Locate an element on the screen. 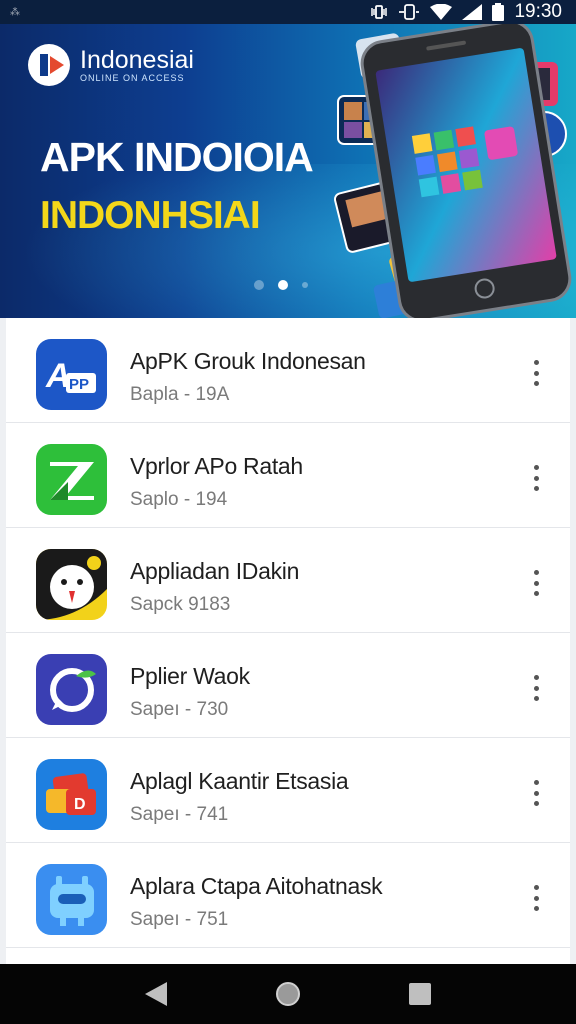 This screenshot has width=576, height=1024. app-subtitle: Sapck 9183 is located at coordinates (180, 604).